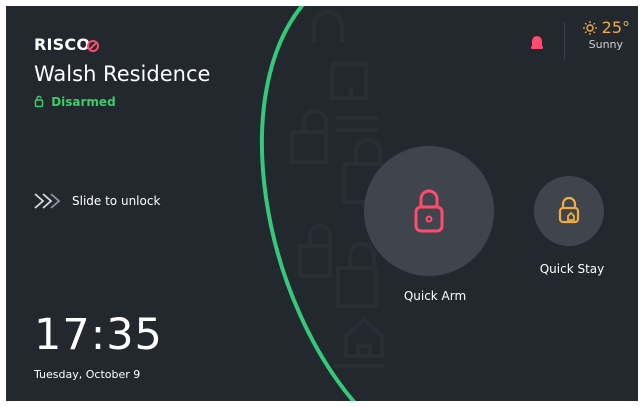 This screenshot has height=407, width=644. Describe the element at coordinates (62, 44) in the screenshot. I see `brand-logo: RISCO` at that location.